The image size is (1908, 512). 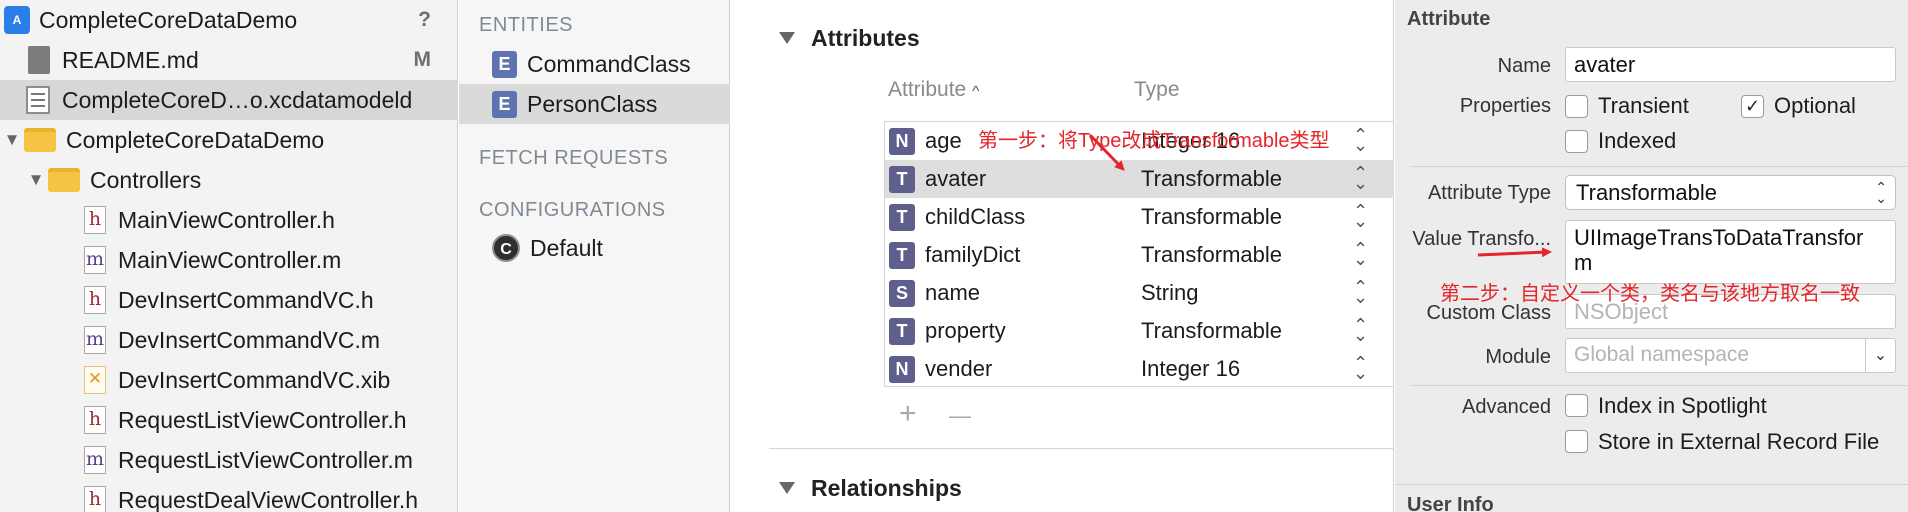 I want to click on annotation-arrows, so click(x=1320, y=195).